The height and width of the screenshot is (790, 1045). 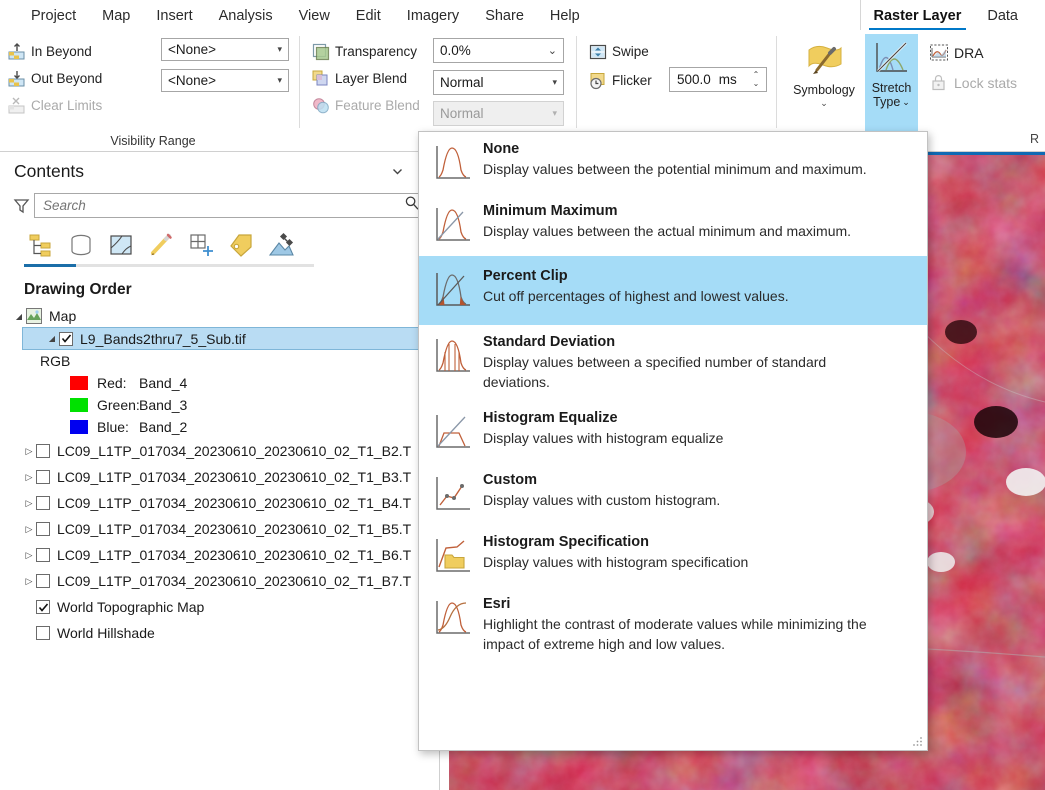 I want to click on dra-label: DRA, so click(x=969, y=53).